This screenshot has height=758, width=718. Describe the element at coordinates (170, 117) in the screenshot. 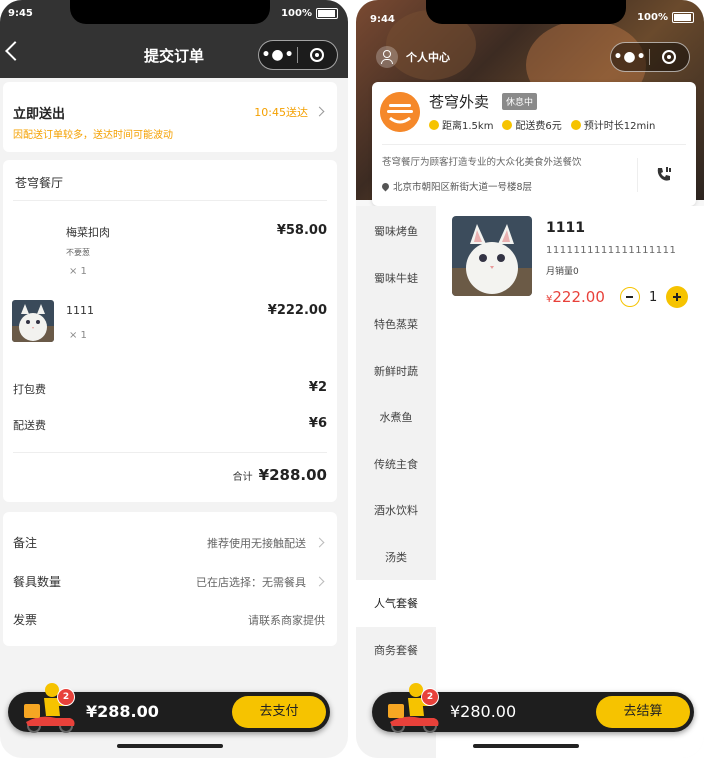

I see `delivery-card: 立即送出 10:45送达 因配送订单较多，送达时间可能波动` at that location.